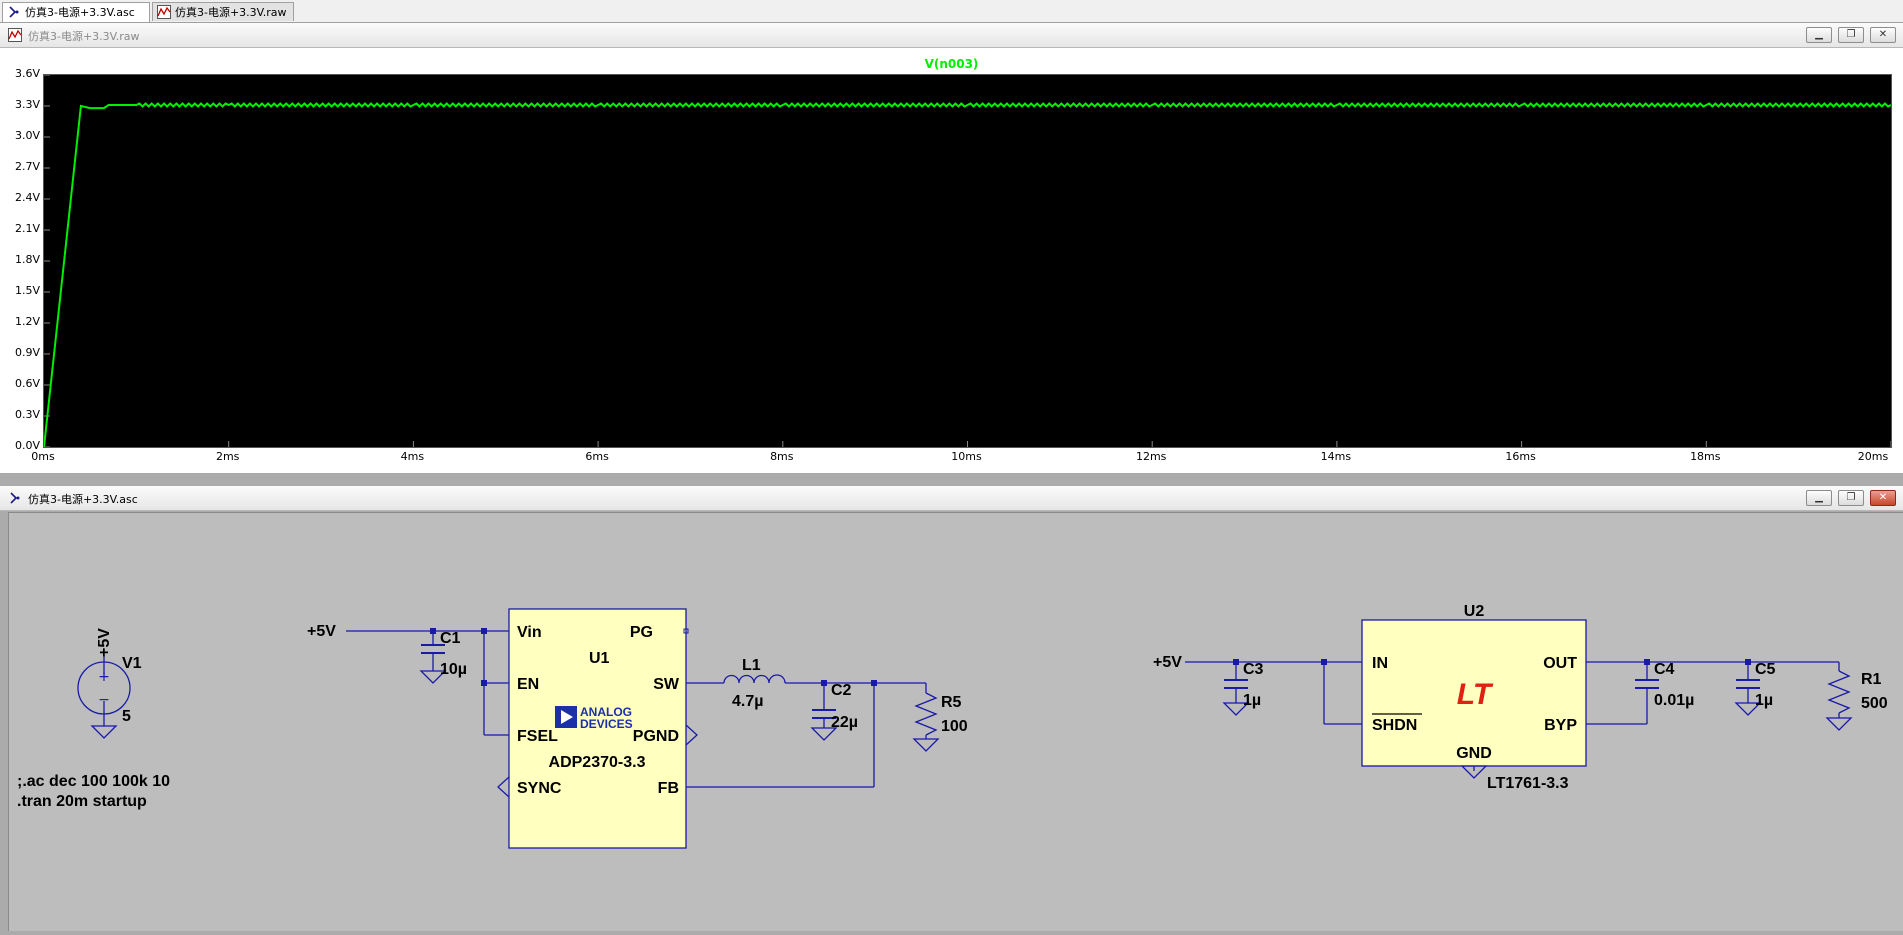 The image size is (1903, 935). Describe the element at coordinates (599, 658) in the screenshot. I see `u1-ref: U1` at that location.